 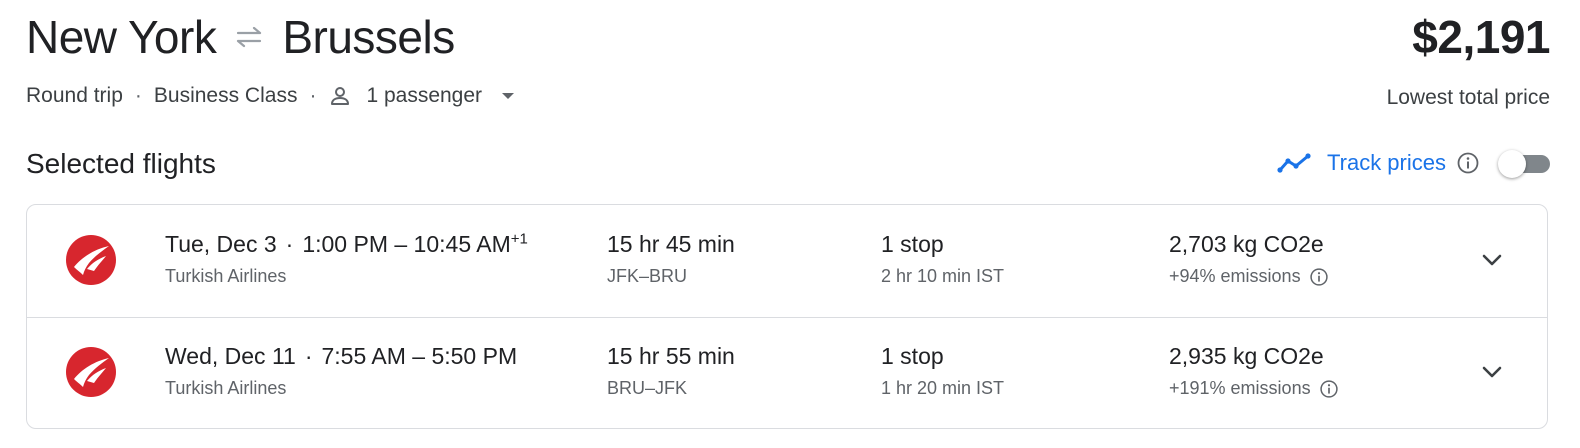 I want to click on emissions-delta: +191% emissions, so click(x=1240, y=388).